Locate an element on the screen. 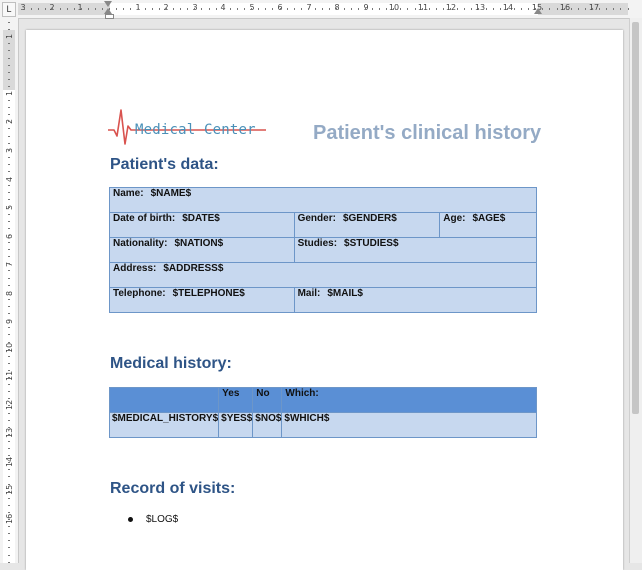 The width and height of the screenshot is (642, 570). scrollbar-thumb is located at coordinates (635, 218).